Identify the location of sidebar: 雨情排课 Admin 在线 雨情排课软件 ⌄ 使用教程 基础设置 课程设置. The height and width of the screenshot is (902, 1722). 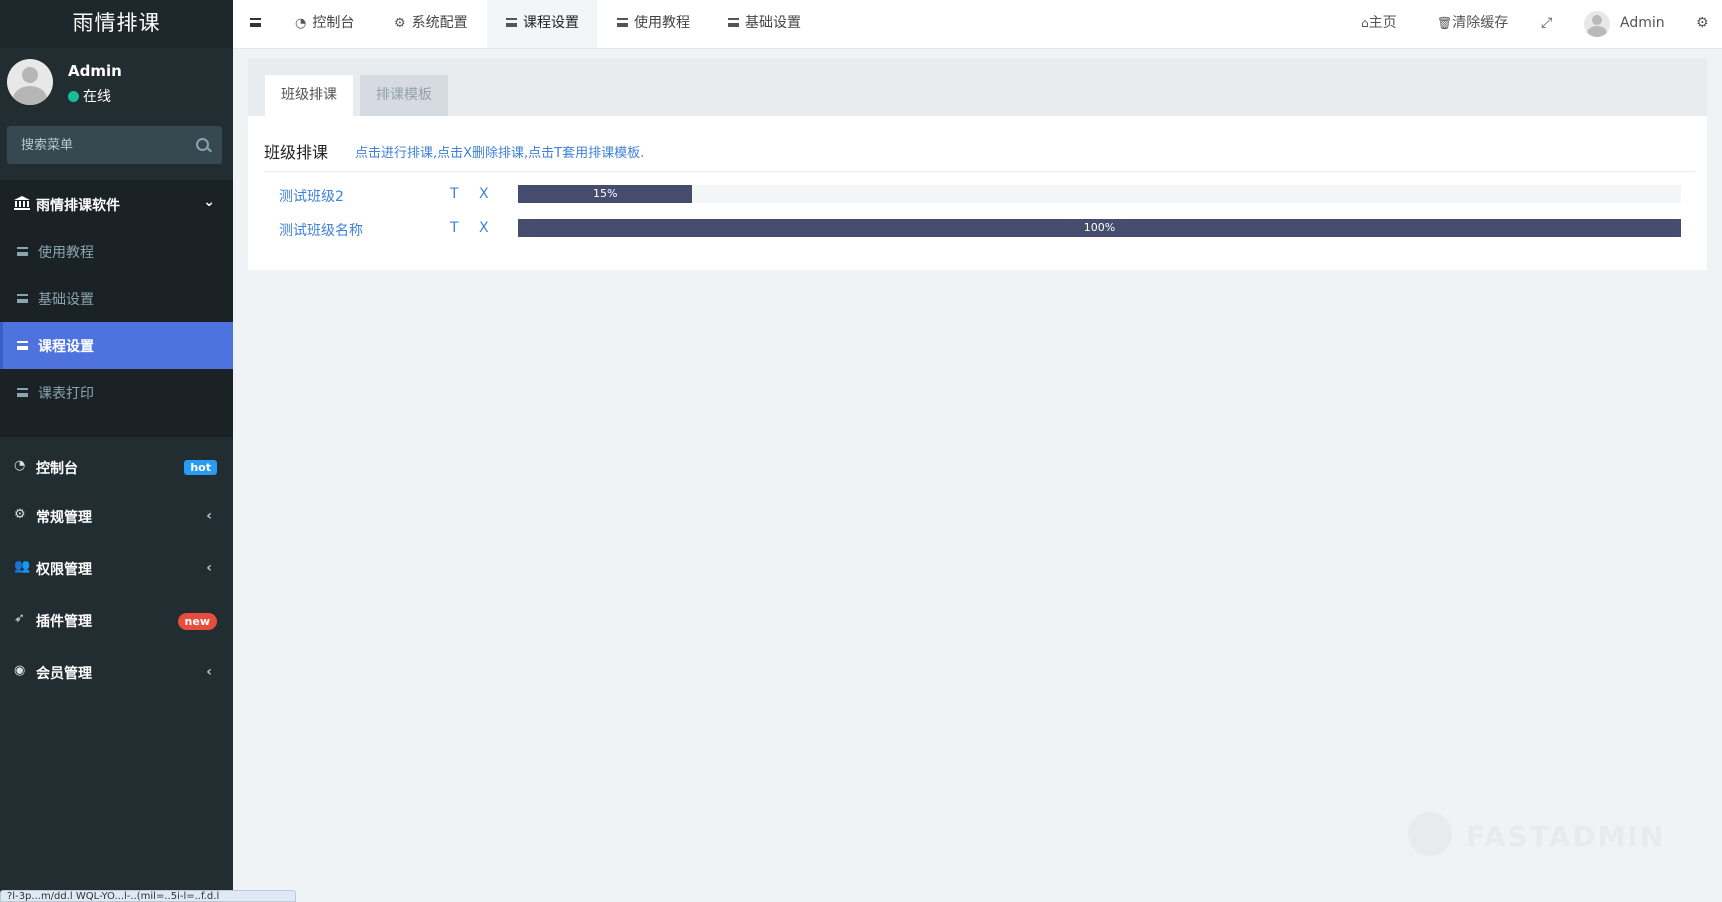
(116, 450).